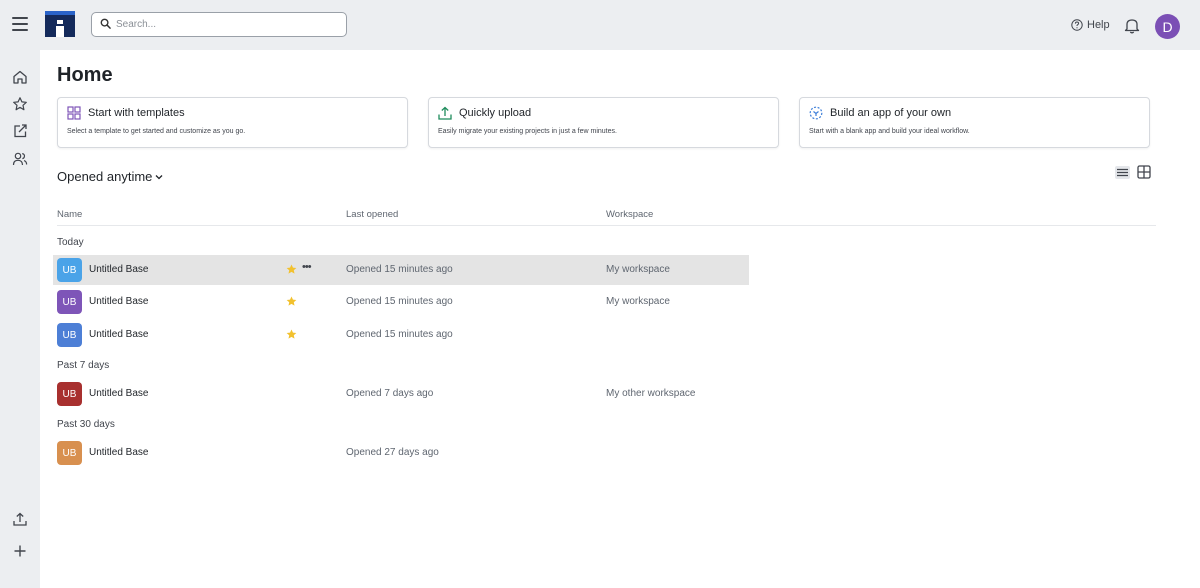  I want to click on help-icon, so click(1077, 25).